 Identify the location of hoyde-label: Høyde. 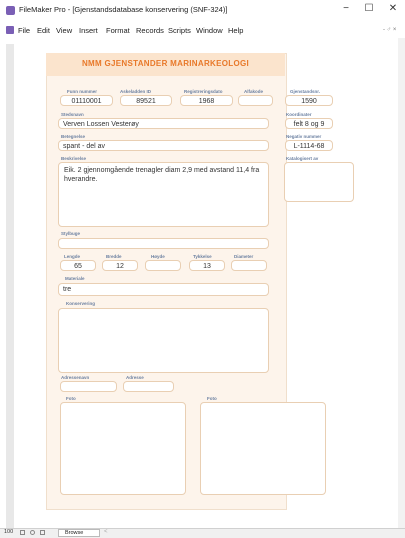
(158, 256).